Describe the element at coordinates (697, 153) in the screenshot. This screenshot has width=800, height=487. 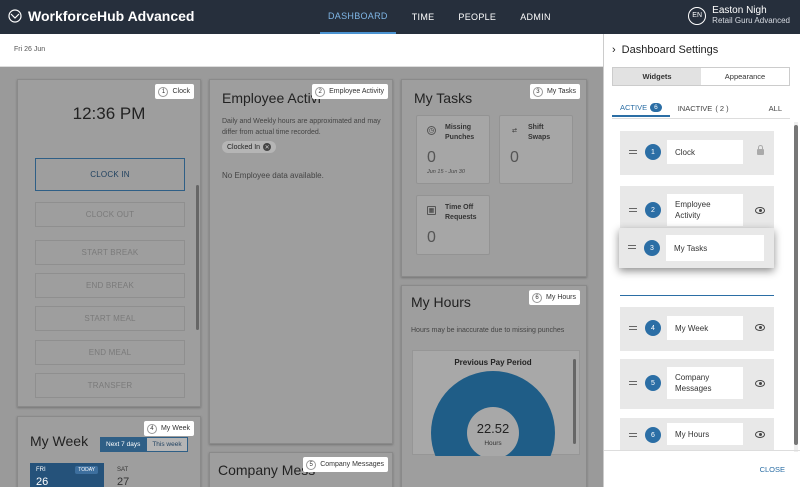
I see `widget-row: 1 Clock` at that location.